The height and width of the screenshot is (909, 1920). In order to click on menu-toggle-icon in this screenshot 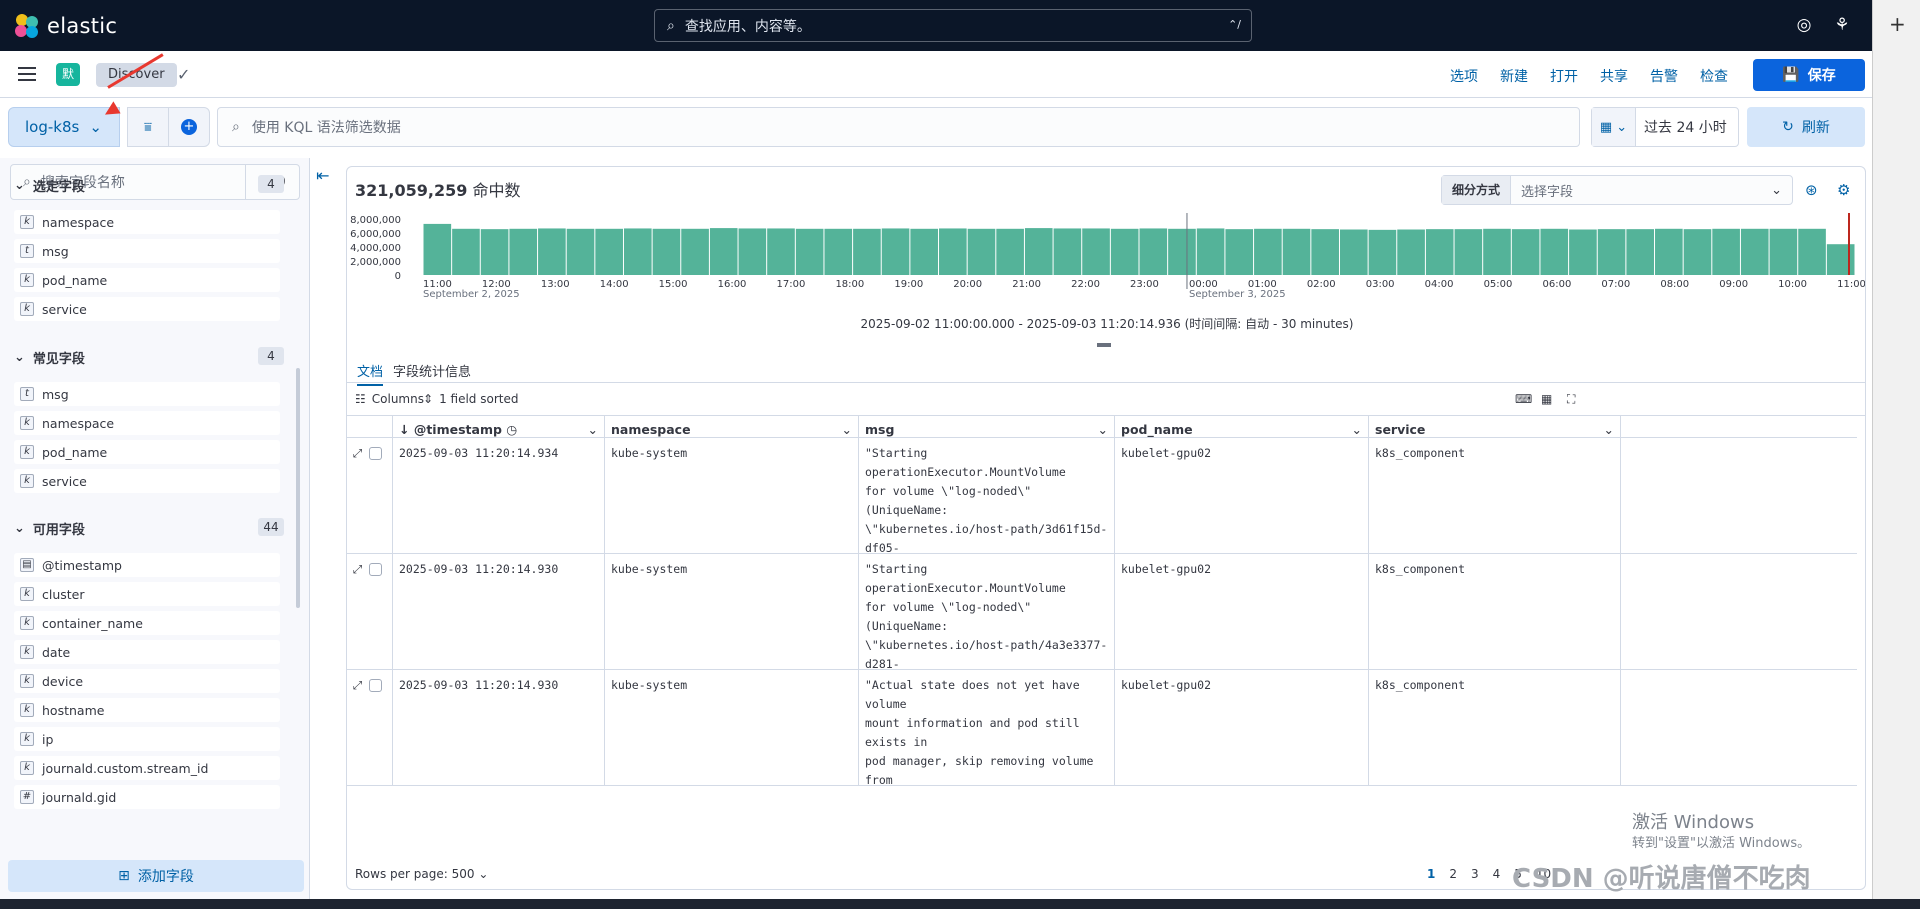, I will do `click(27, 74)`.